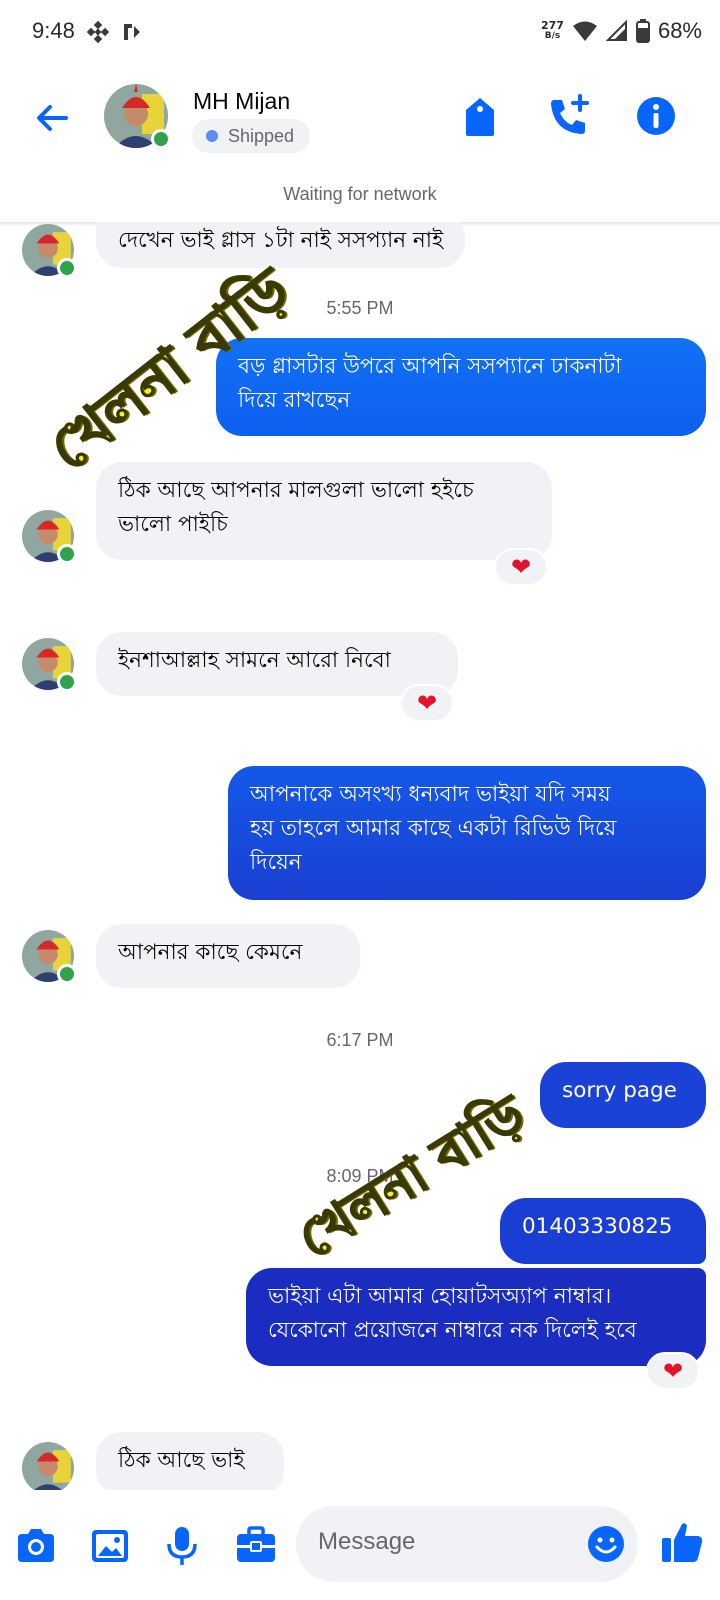 Image resolution: width=720 pixels, height=1600 pixels. What do you see at coordinates (132, 32) in the screenshot?
I see `tv-cast-icon` at bounding box center [132, 32].